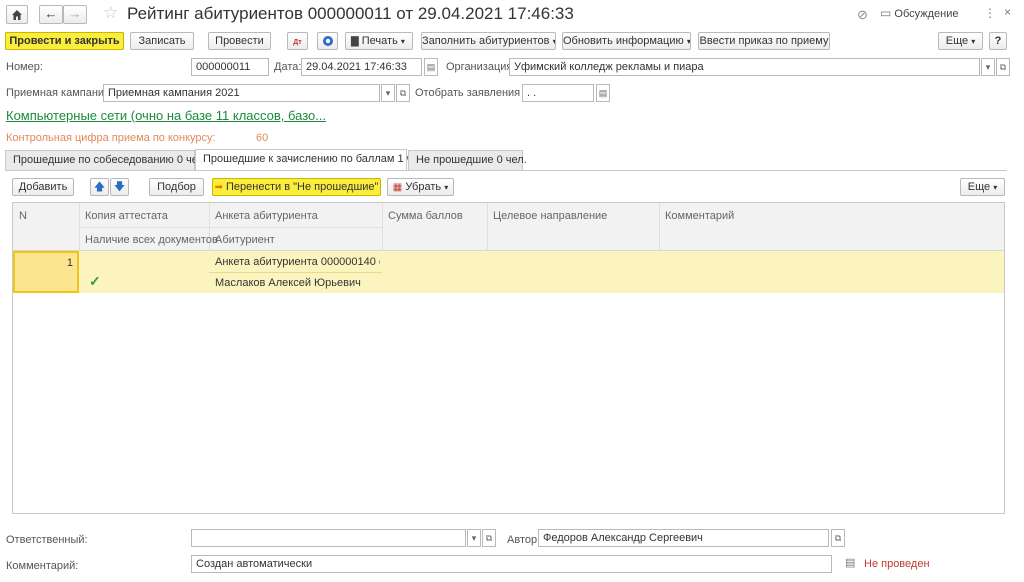 This screenshot has height=582, width=1024. Describe the element at coordinates (111, 138) in the screenshot. I see `quota-label: Контрольная цифра приема по конкурсу:` at that location.